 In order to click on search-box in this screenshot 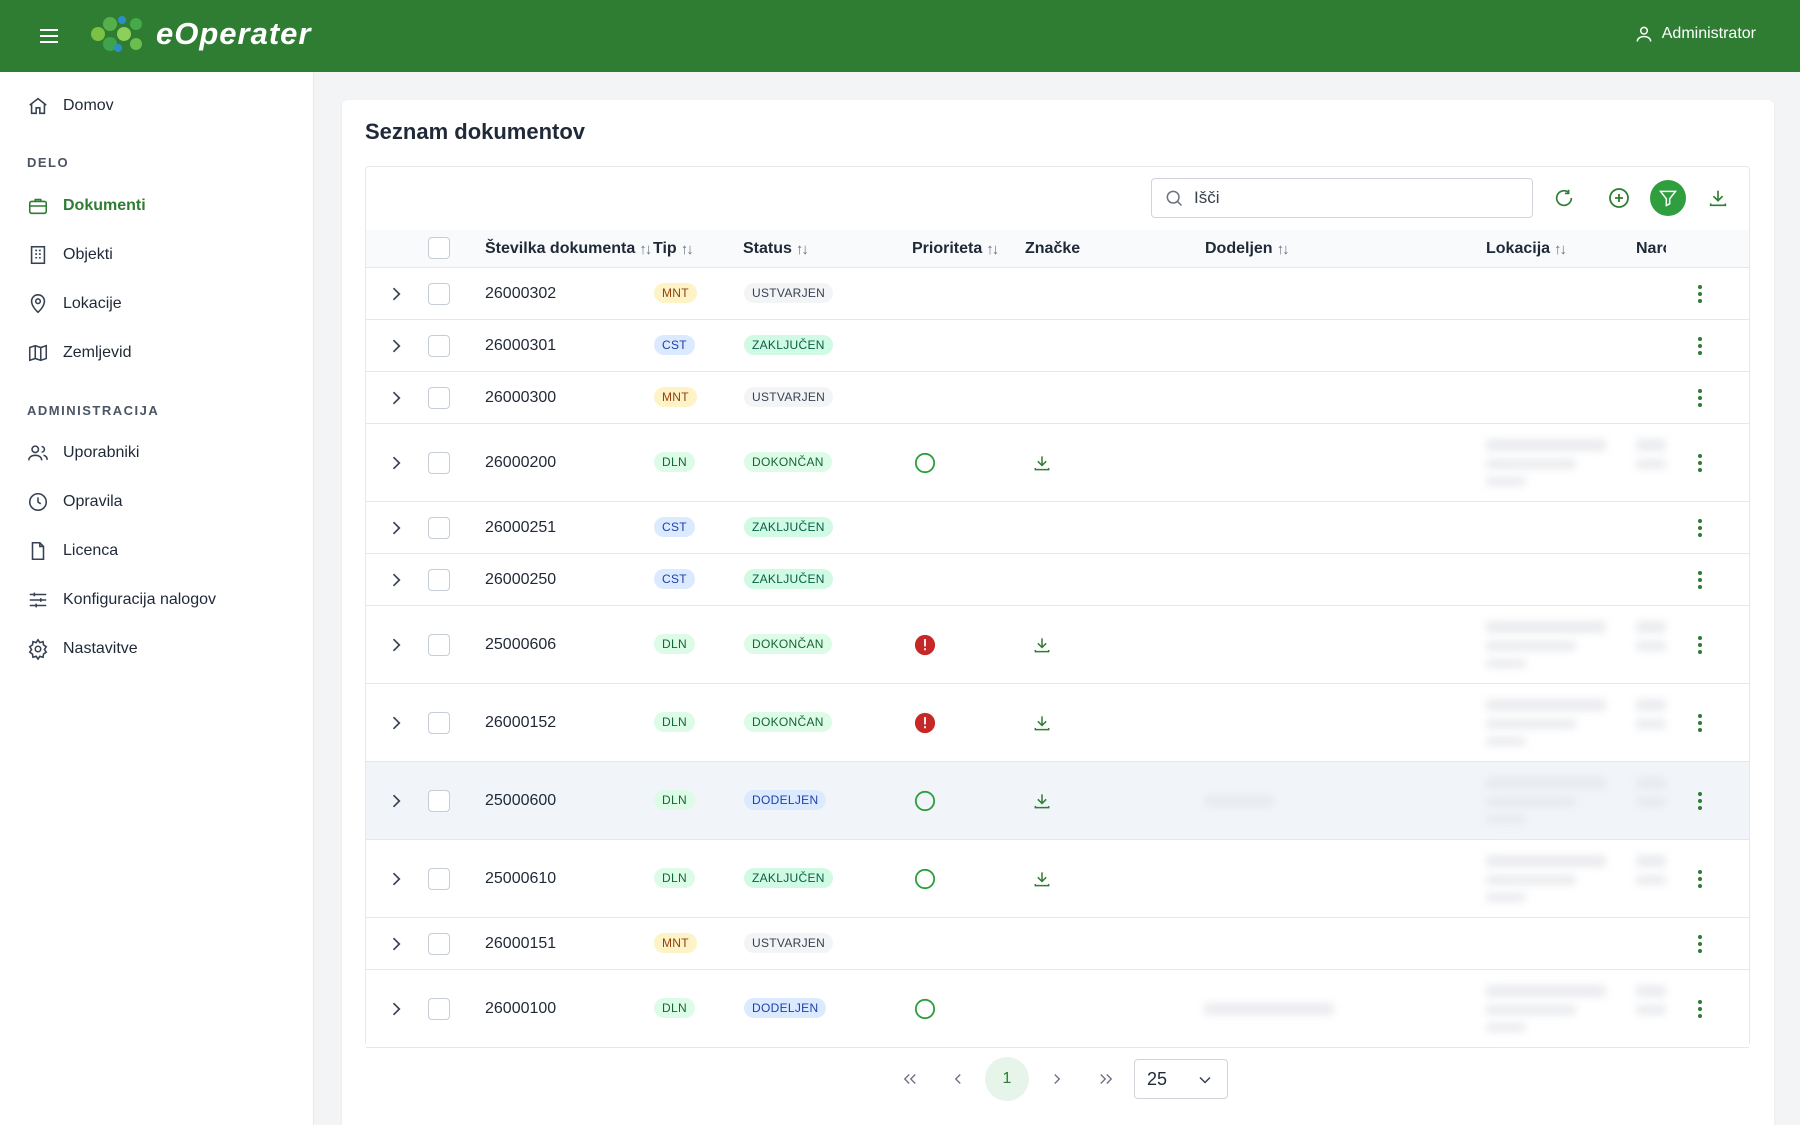, I will do `click(1342, 198)`.